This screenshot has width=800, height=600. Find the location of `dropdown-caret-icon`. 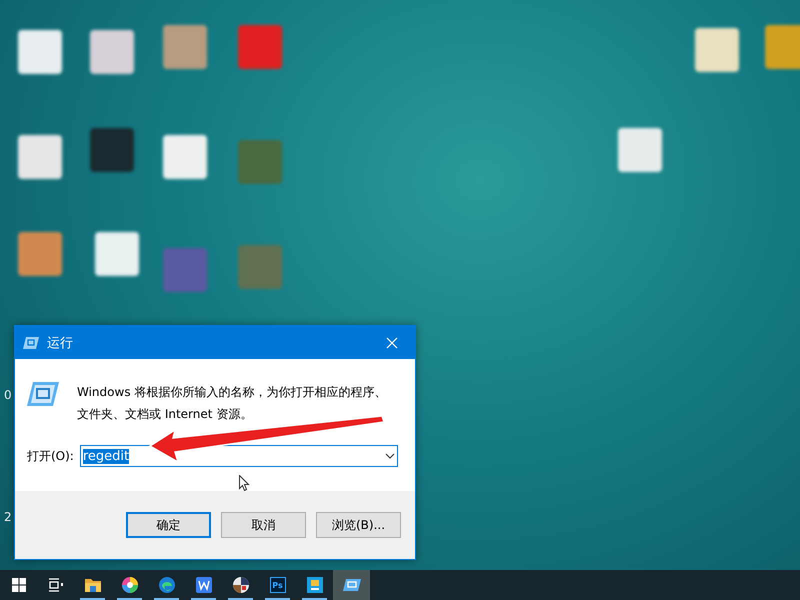

dropdown-caret-icon is located at coordinates (389, 456).